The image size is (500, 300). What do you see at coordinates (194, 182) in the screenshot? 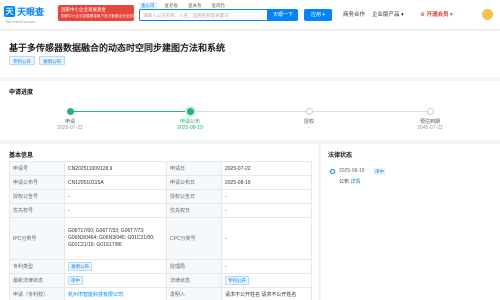
I see `cell-key: 申请公布日` at bounding box center [194, 182].